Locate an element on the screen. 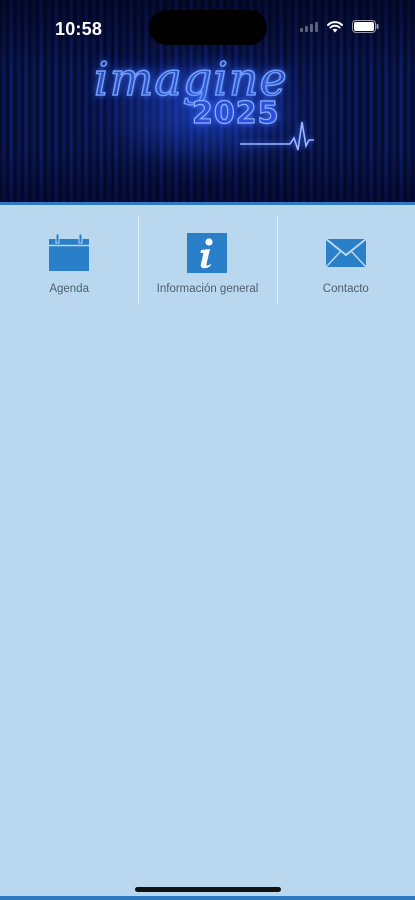 The image size is (415, 900). status-icons is located at coordinates (339, 26).